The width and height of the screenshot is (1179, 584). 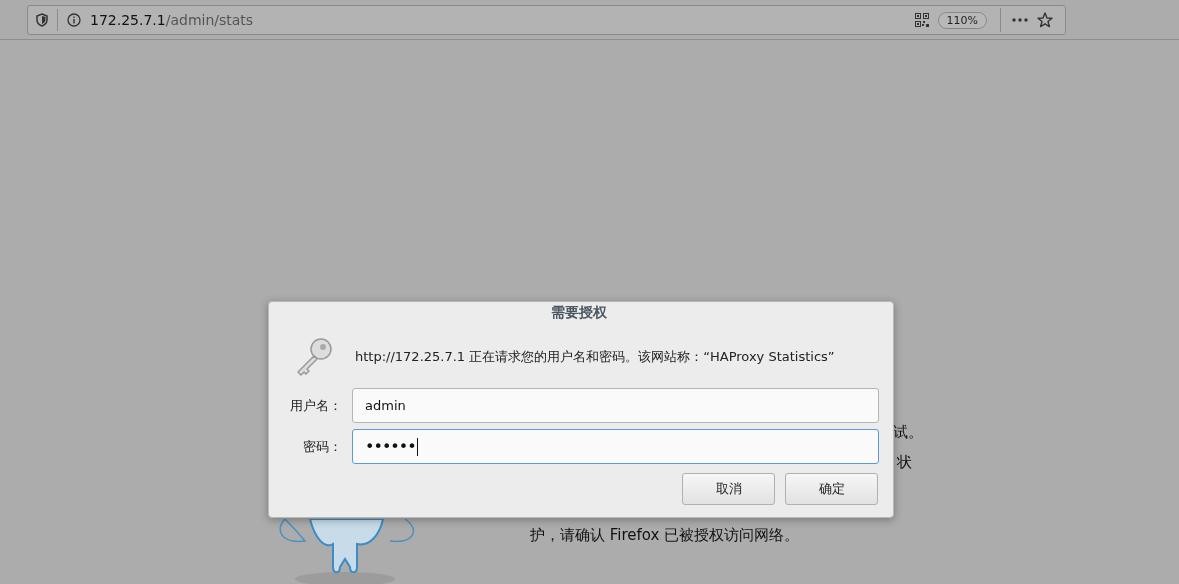 I want to click on dialog-message: http://172.25.7.1 正在请求您的用户名和密码。该网站称：“HAProxy Statistics”, so click(x=595, y=357).